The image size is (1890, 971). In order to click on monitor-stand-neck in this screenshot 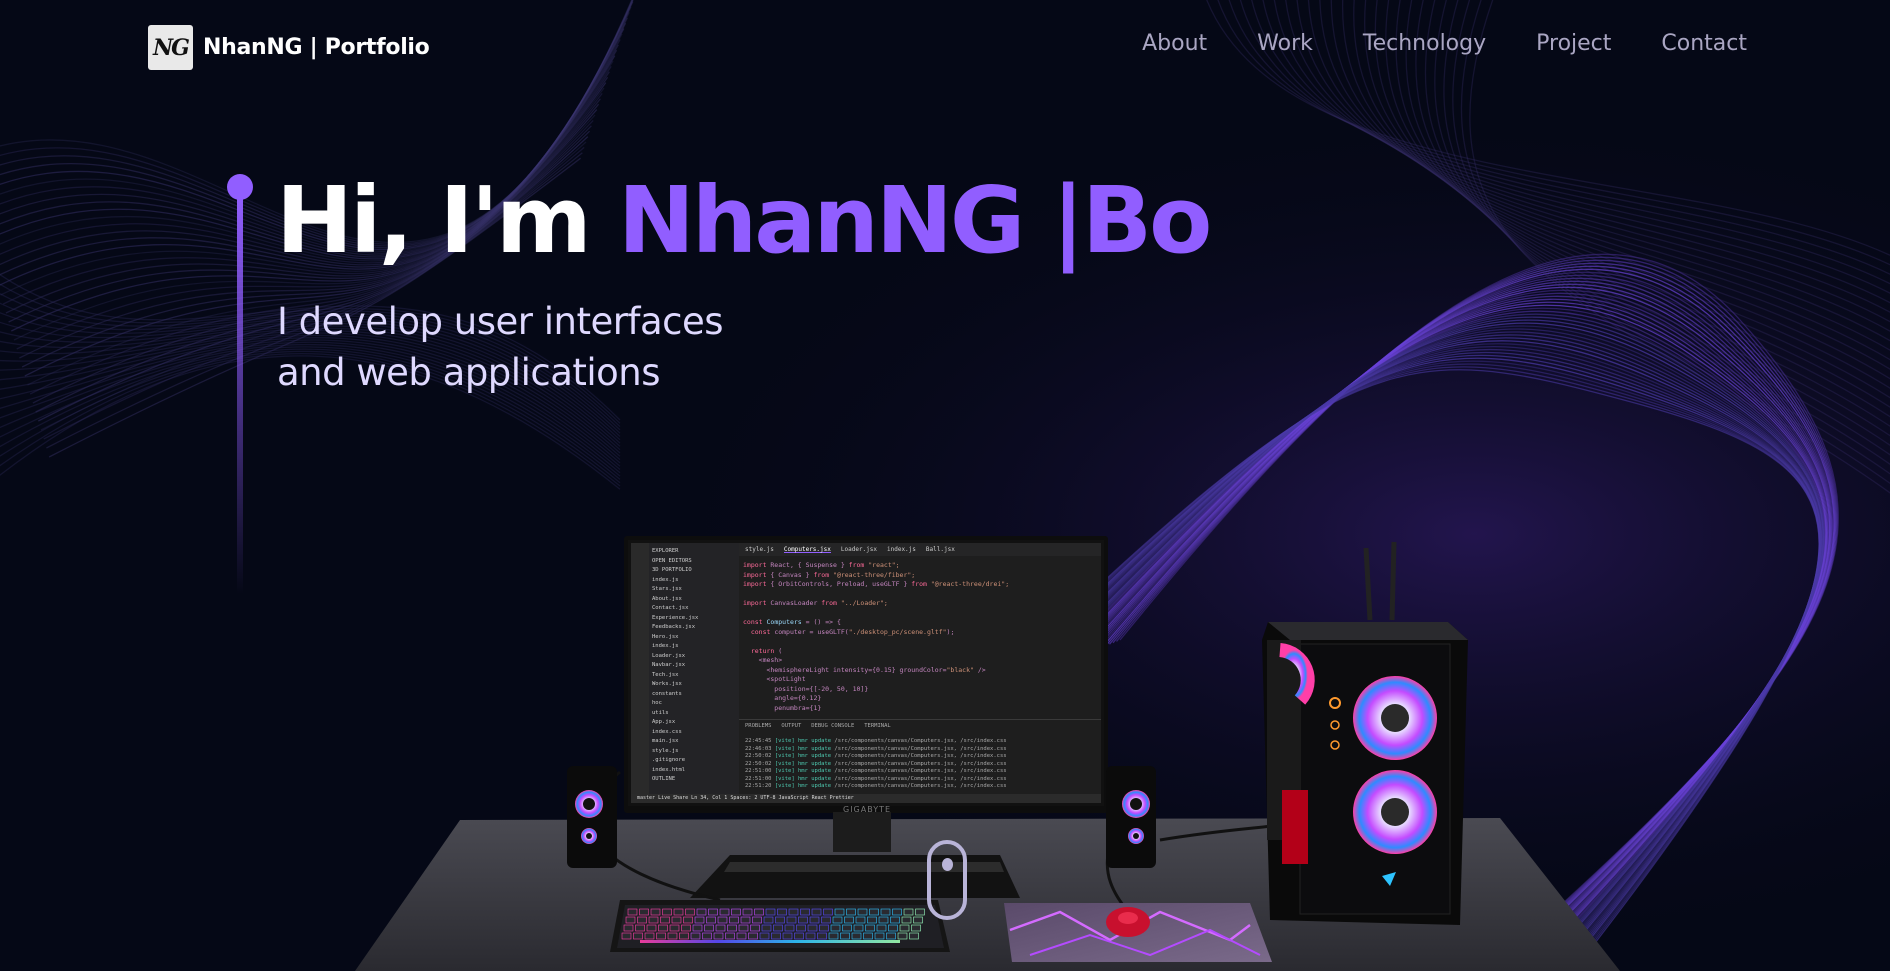, I will do `click(862, 832)`.